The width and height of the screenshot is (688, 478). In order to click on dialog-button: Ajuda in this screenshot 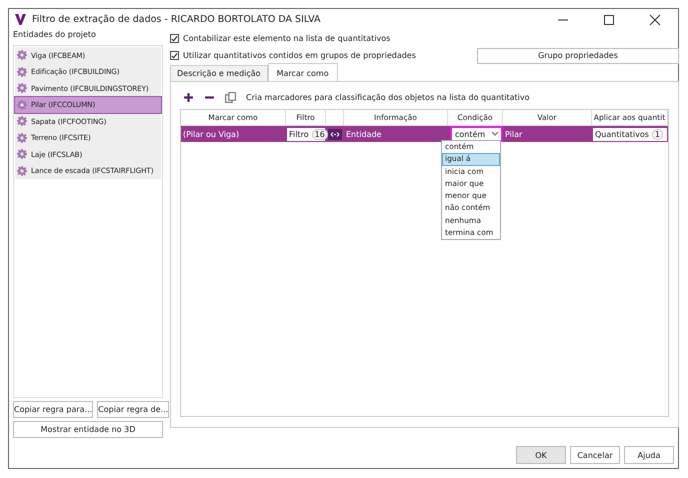, I will do `click(649, 455)`.